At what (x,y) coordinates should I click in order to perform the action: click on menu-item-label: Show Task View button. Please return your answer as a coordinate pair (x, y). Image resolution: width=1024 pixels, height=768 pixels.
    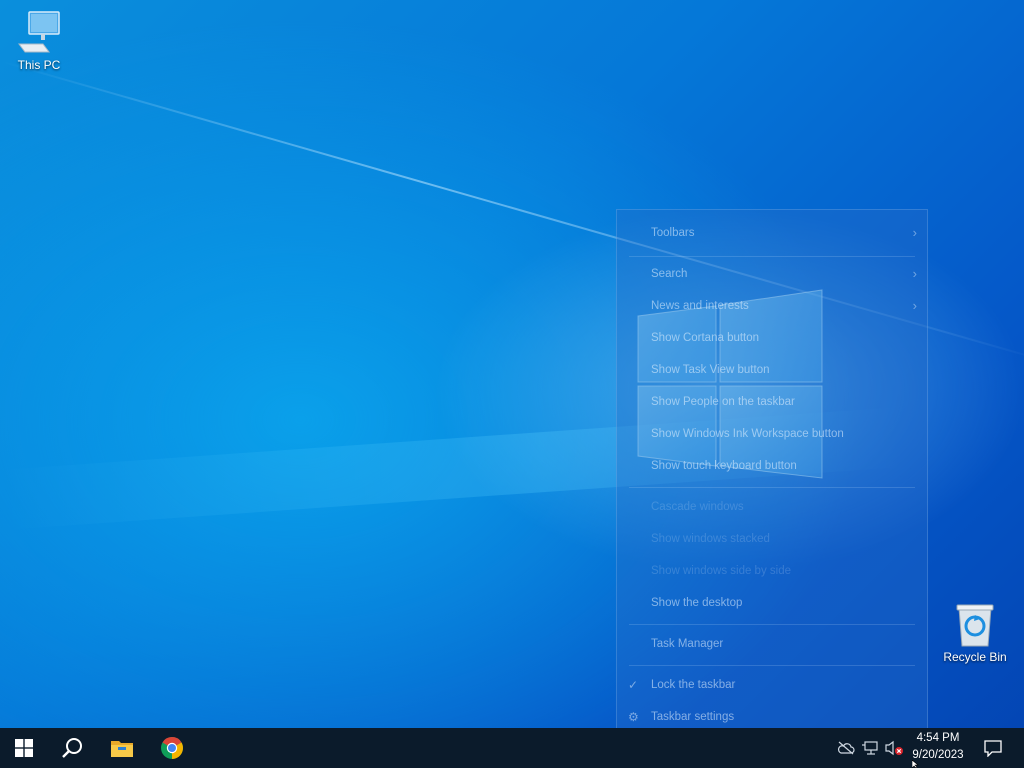
    Looking at the image, I should click on (710, 370).